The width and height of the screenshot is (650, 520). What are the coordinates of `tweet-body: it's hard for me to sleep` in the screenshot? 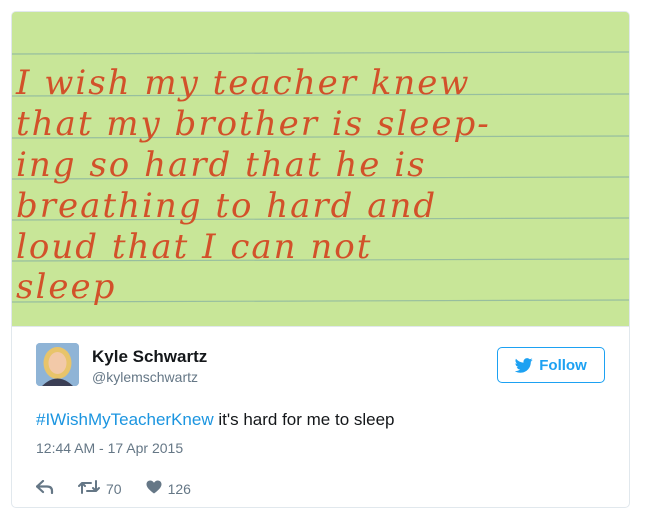 It's located at (304, 419).